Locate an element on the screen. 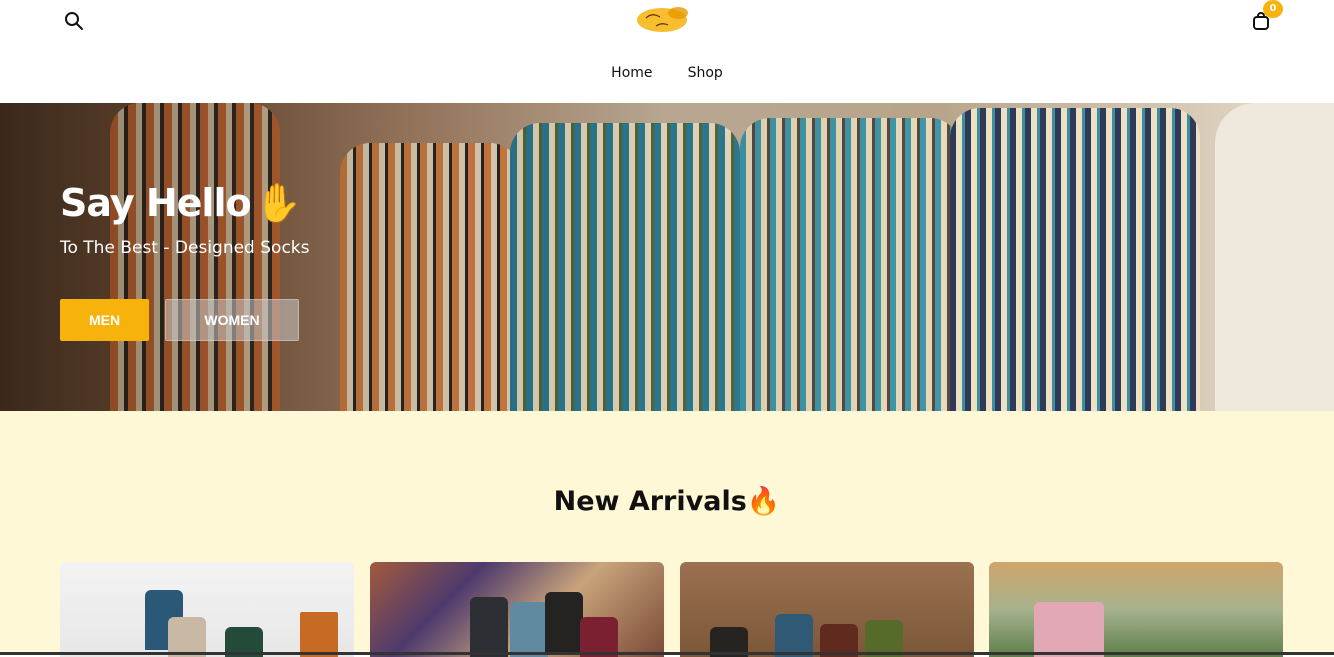 The image size is (1334, 657). waving-hand-emoji: ✋ is located at coordinates (278, 203).